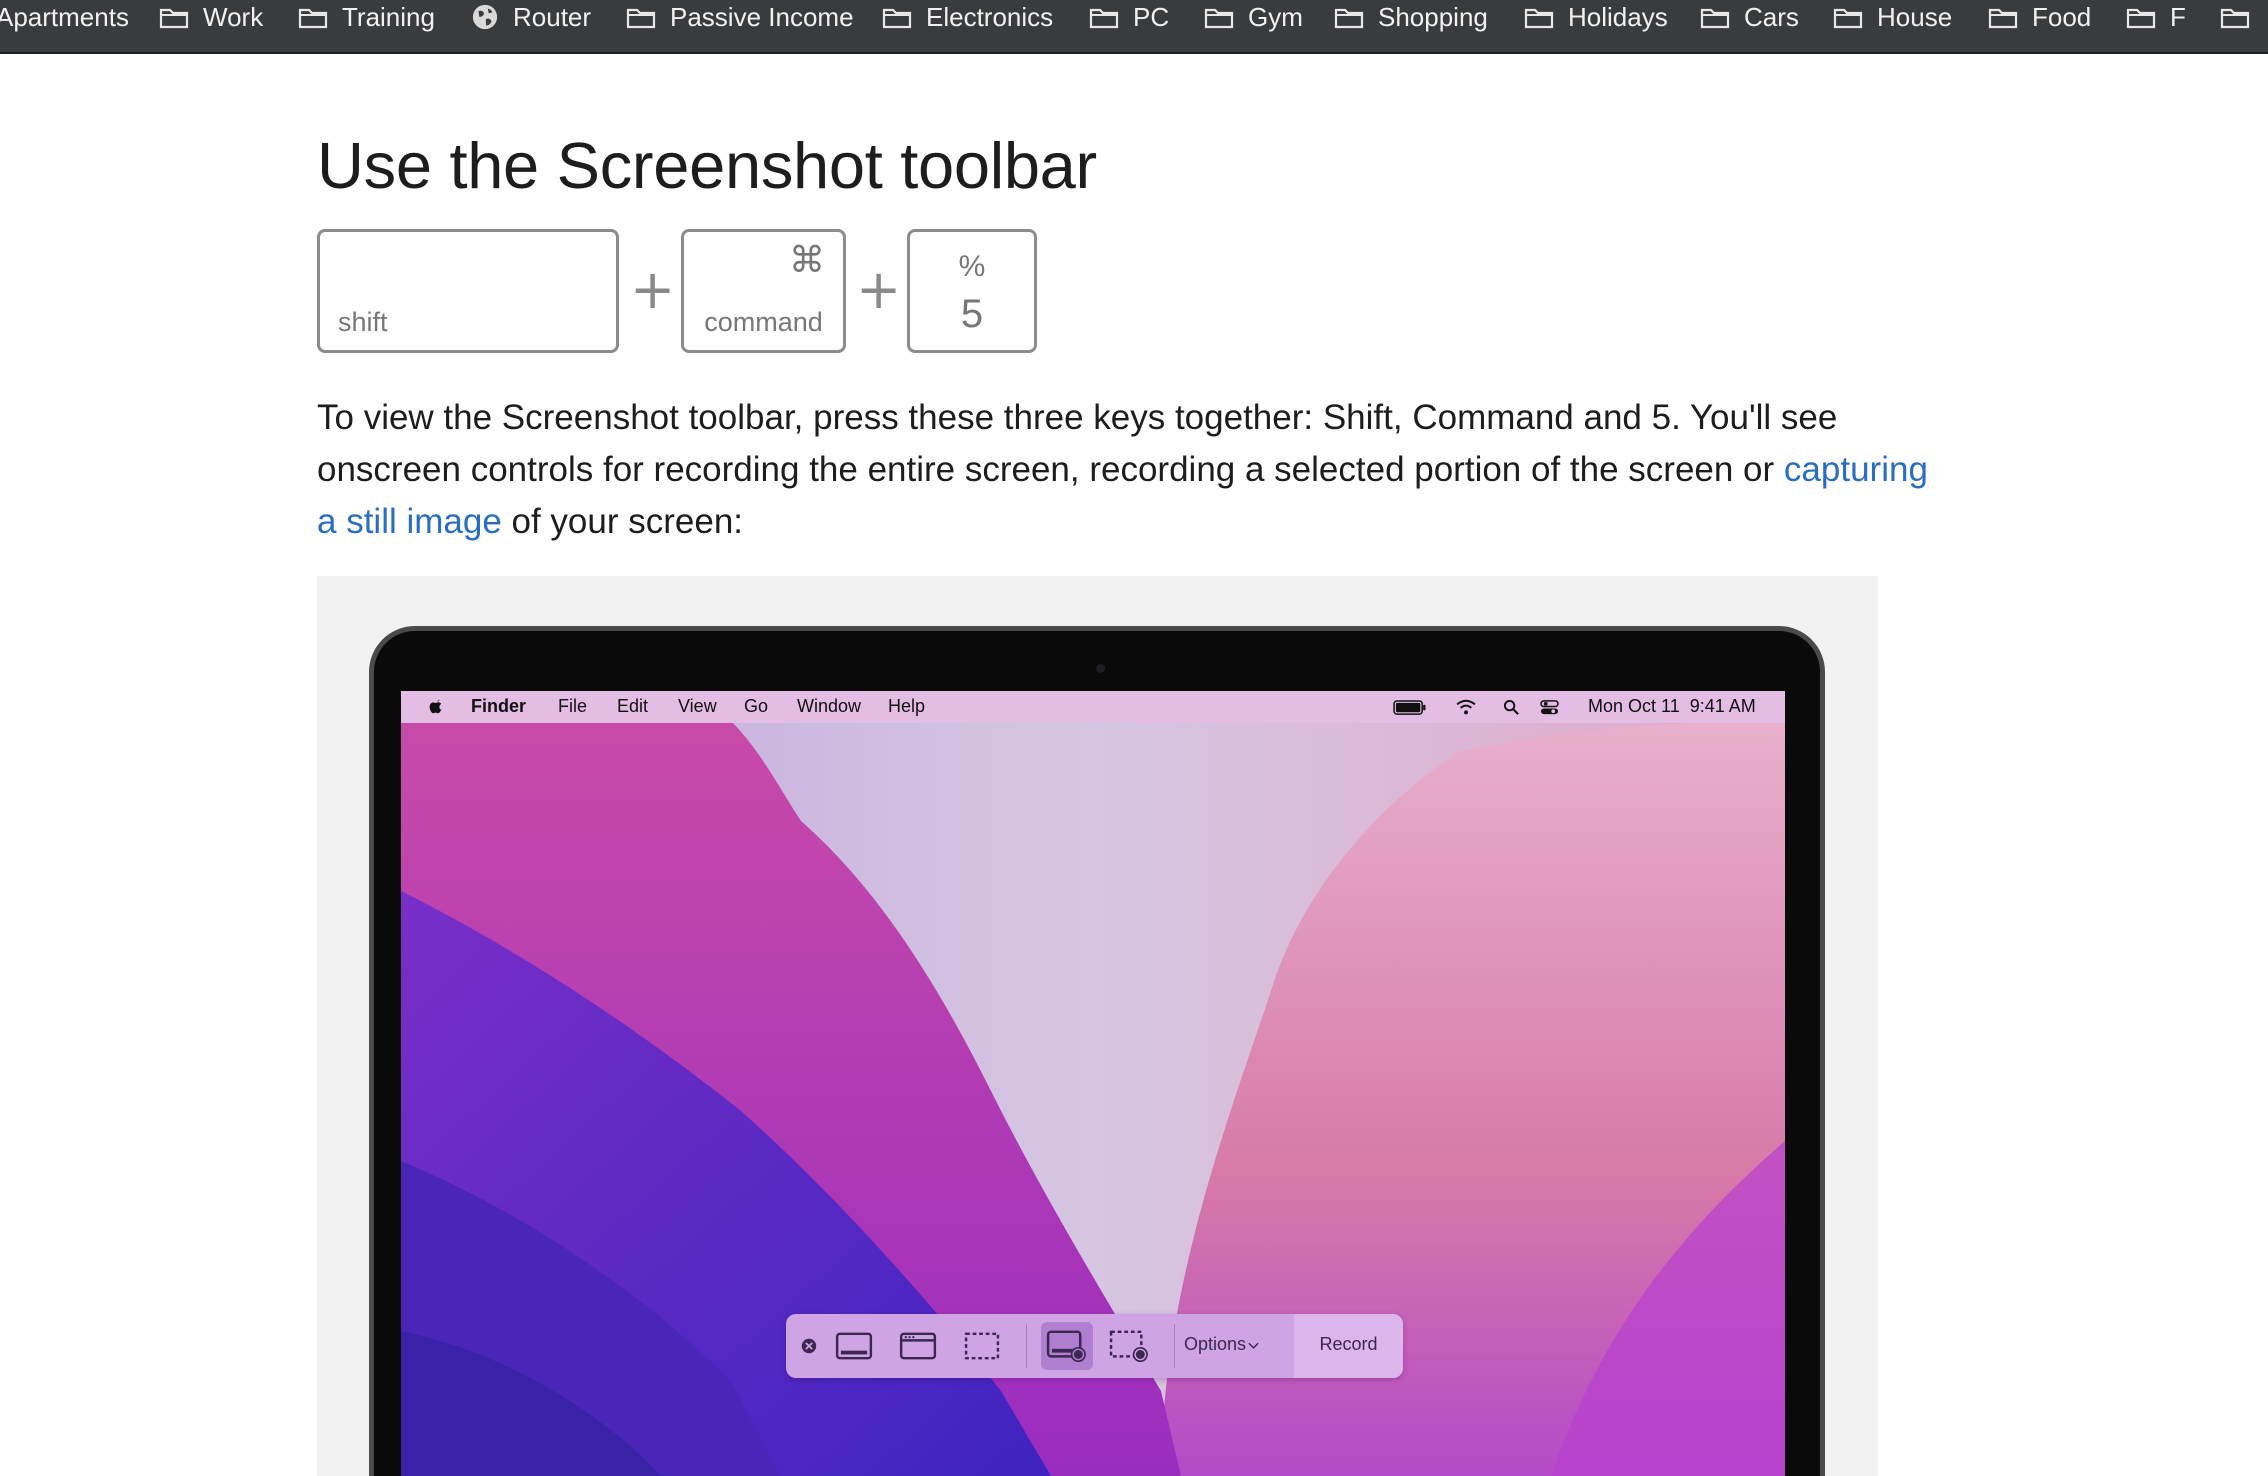 The image size is (2268, 1476). Describe the element at coordinates (707, 165) in the screenshot. I see `page-heading: Use the Screenshot toolbar` at that location.